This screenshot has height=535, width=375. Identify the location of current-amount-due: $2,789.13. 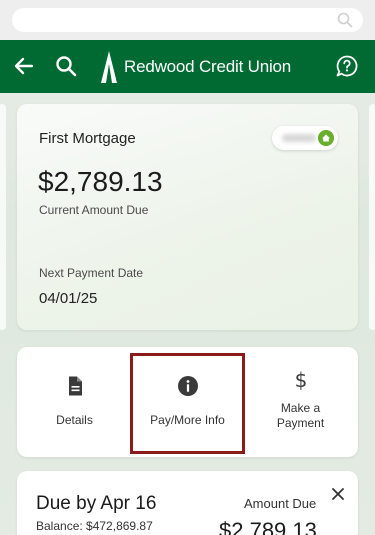
(100, 181).